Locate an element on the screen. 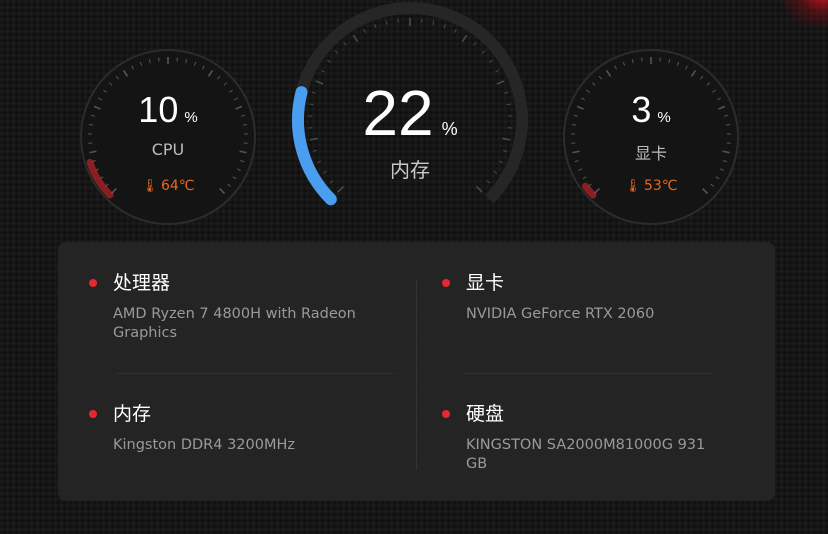  gpu-gauge: 3% 显卡 🌡 53℃ is located at coordinates (651, 137).